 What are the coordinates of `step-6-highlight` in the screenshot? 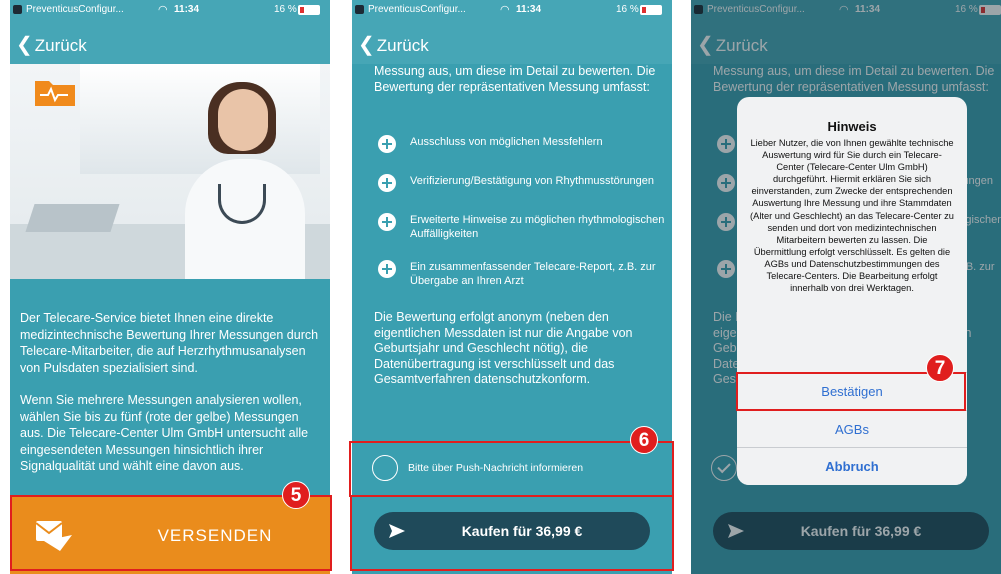 It's located at (511, 469).